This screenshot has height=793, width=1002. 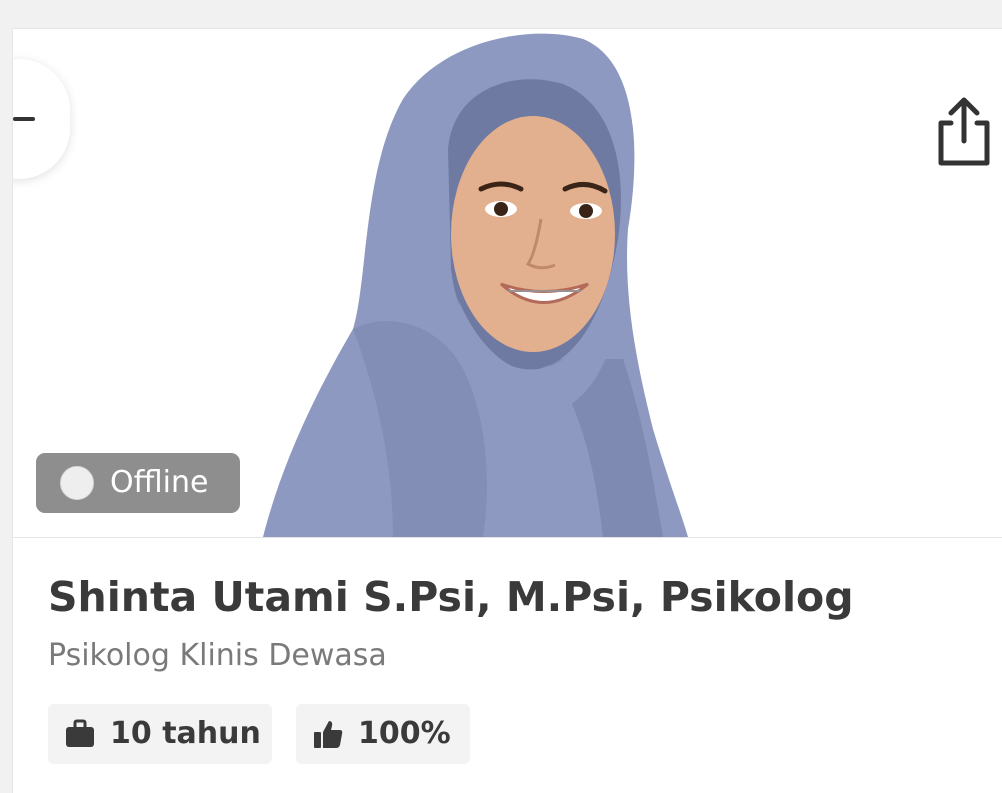 I want to click on rating-label: 100%, so click(x=404, y=733).